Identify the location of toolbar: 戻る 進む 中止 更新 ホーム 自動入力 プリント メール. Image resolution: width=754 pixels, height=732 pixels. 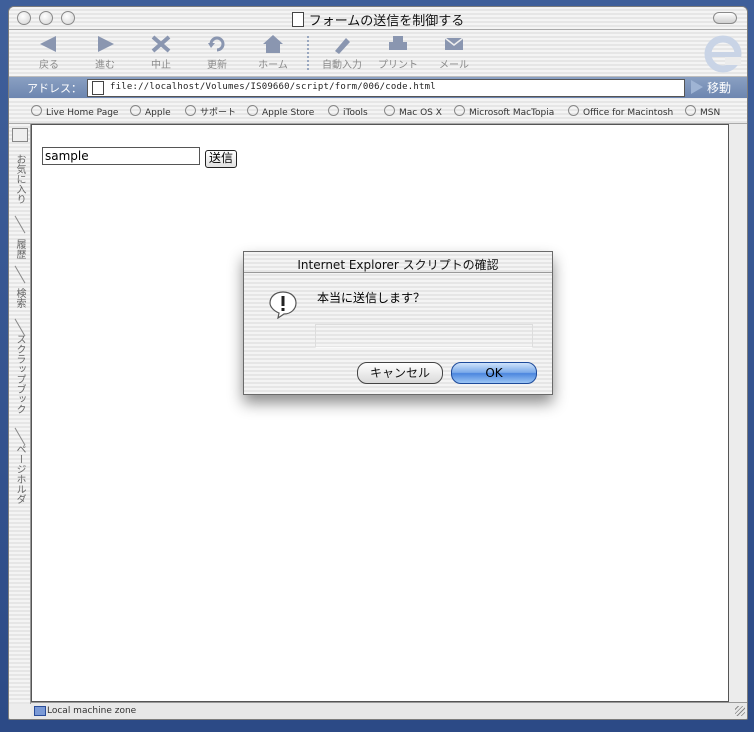
(378, 53).